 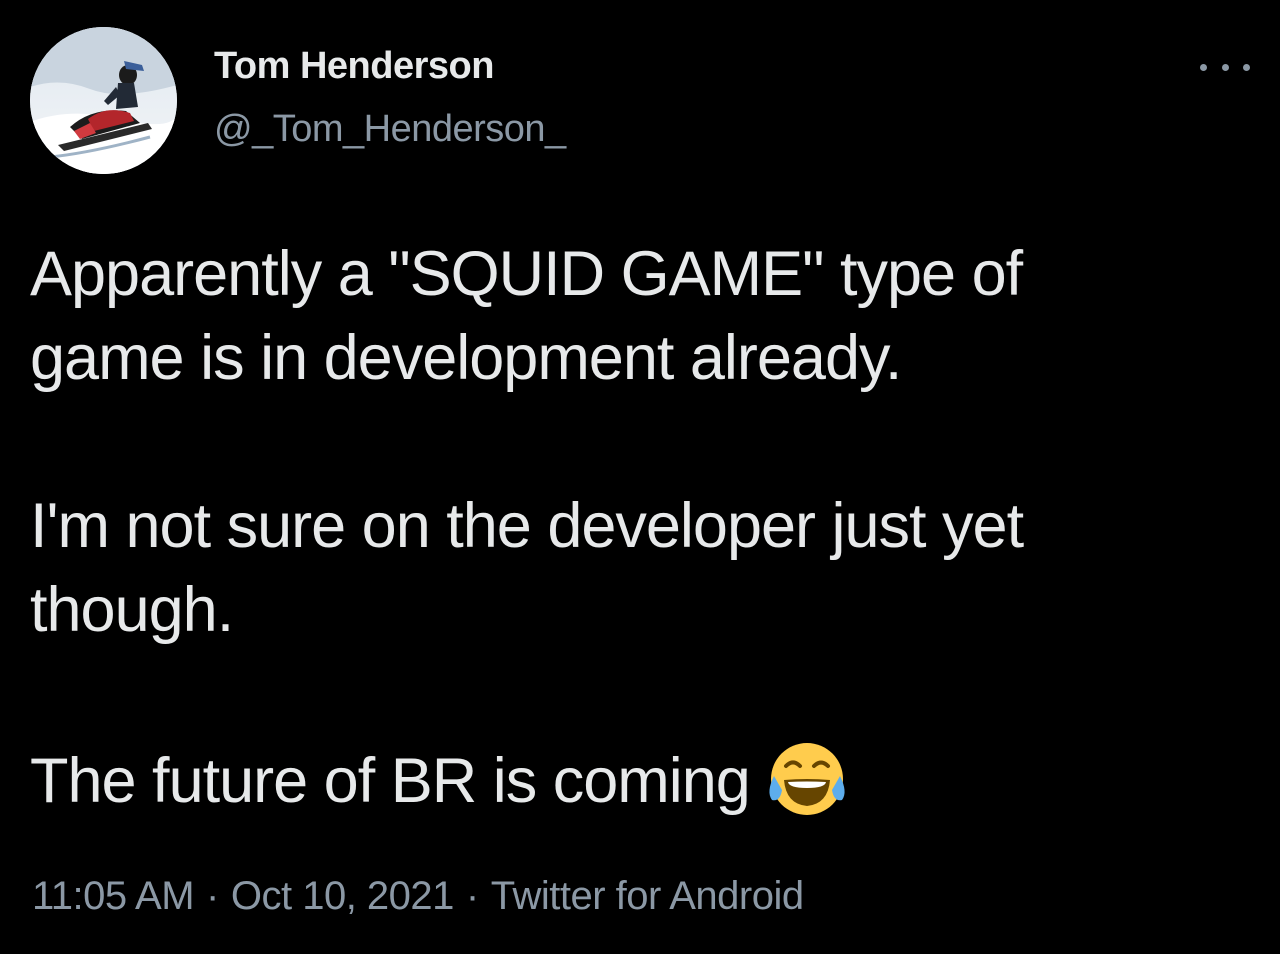 I want to click on tweet-text-line-with-emoji: The future of BR is coming, so click(x=640, y=778).